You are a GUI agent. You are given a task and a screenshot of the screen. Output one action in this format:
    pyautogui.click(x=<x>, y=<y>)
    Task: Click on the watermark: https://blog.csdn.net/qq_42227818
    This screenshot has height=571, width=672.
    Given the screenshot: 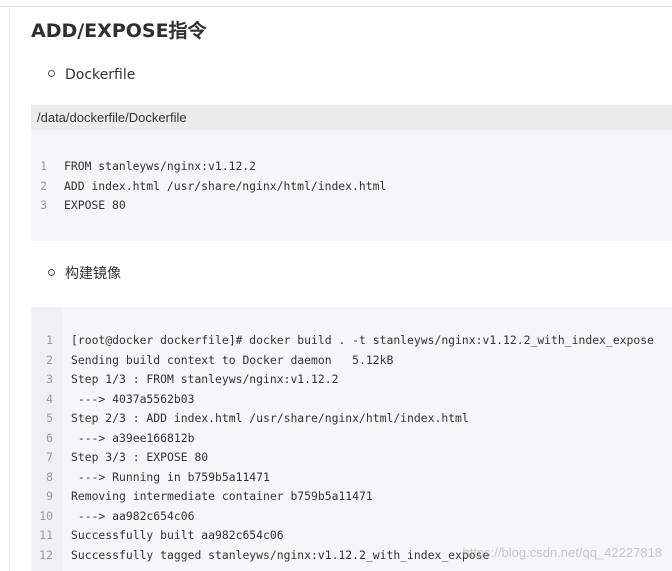 What is the action you would take?
    pyautogui.click(x=562, y=552)
    